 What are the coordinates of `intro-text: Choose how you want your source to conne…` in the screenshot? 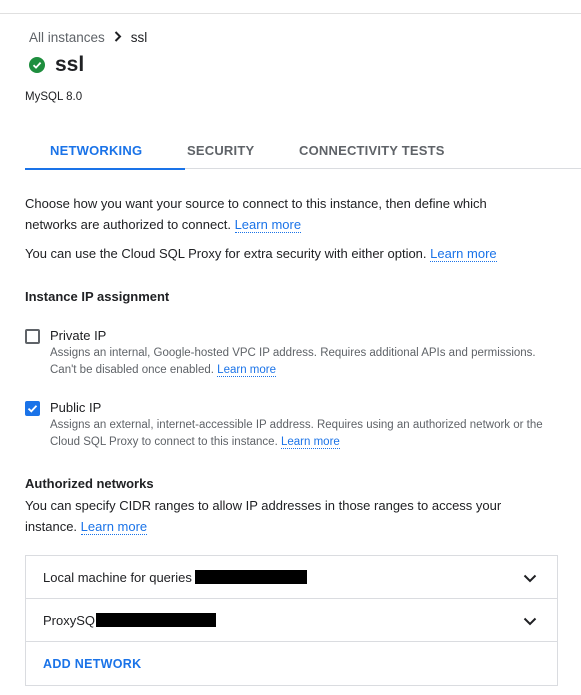 It's located at (275, 214).